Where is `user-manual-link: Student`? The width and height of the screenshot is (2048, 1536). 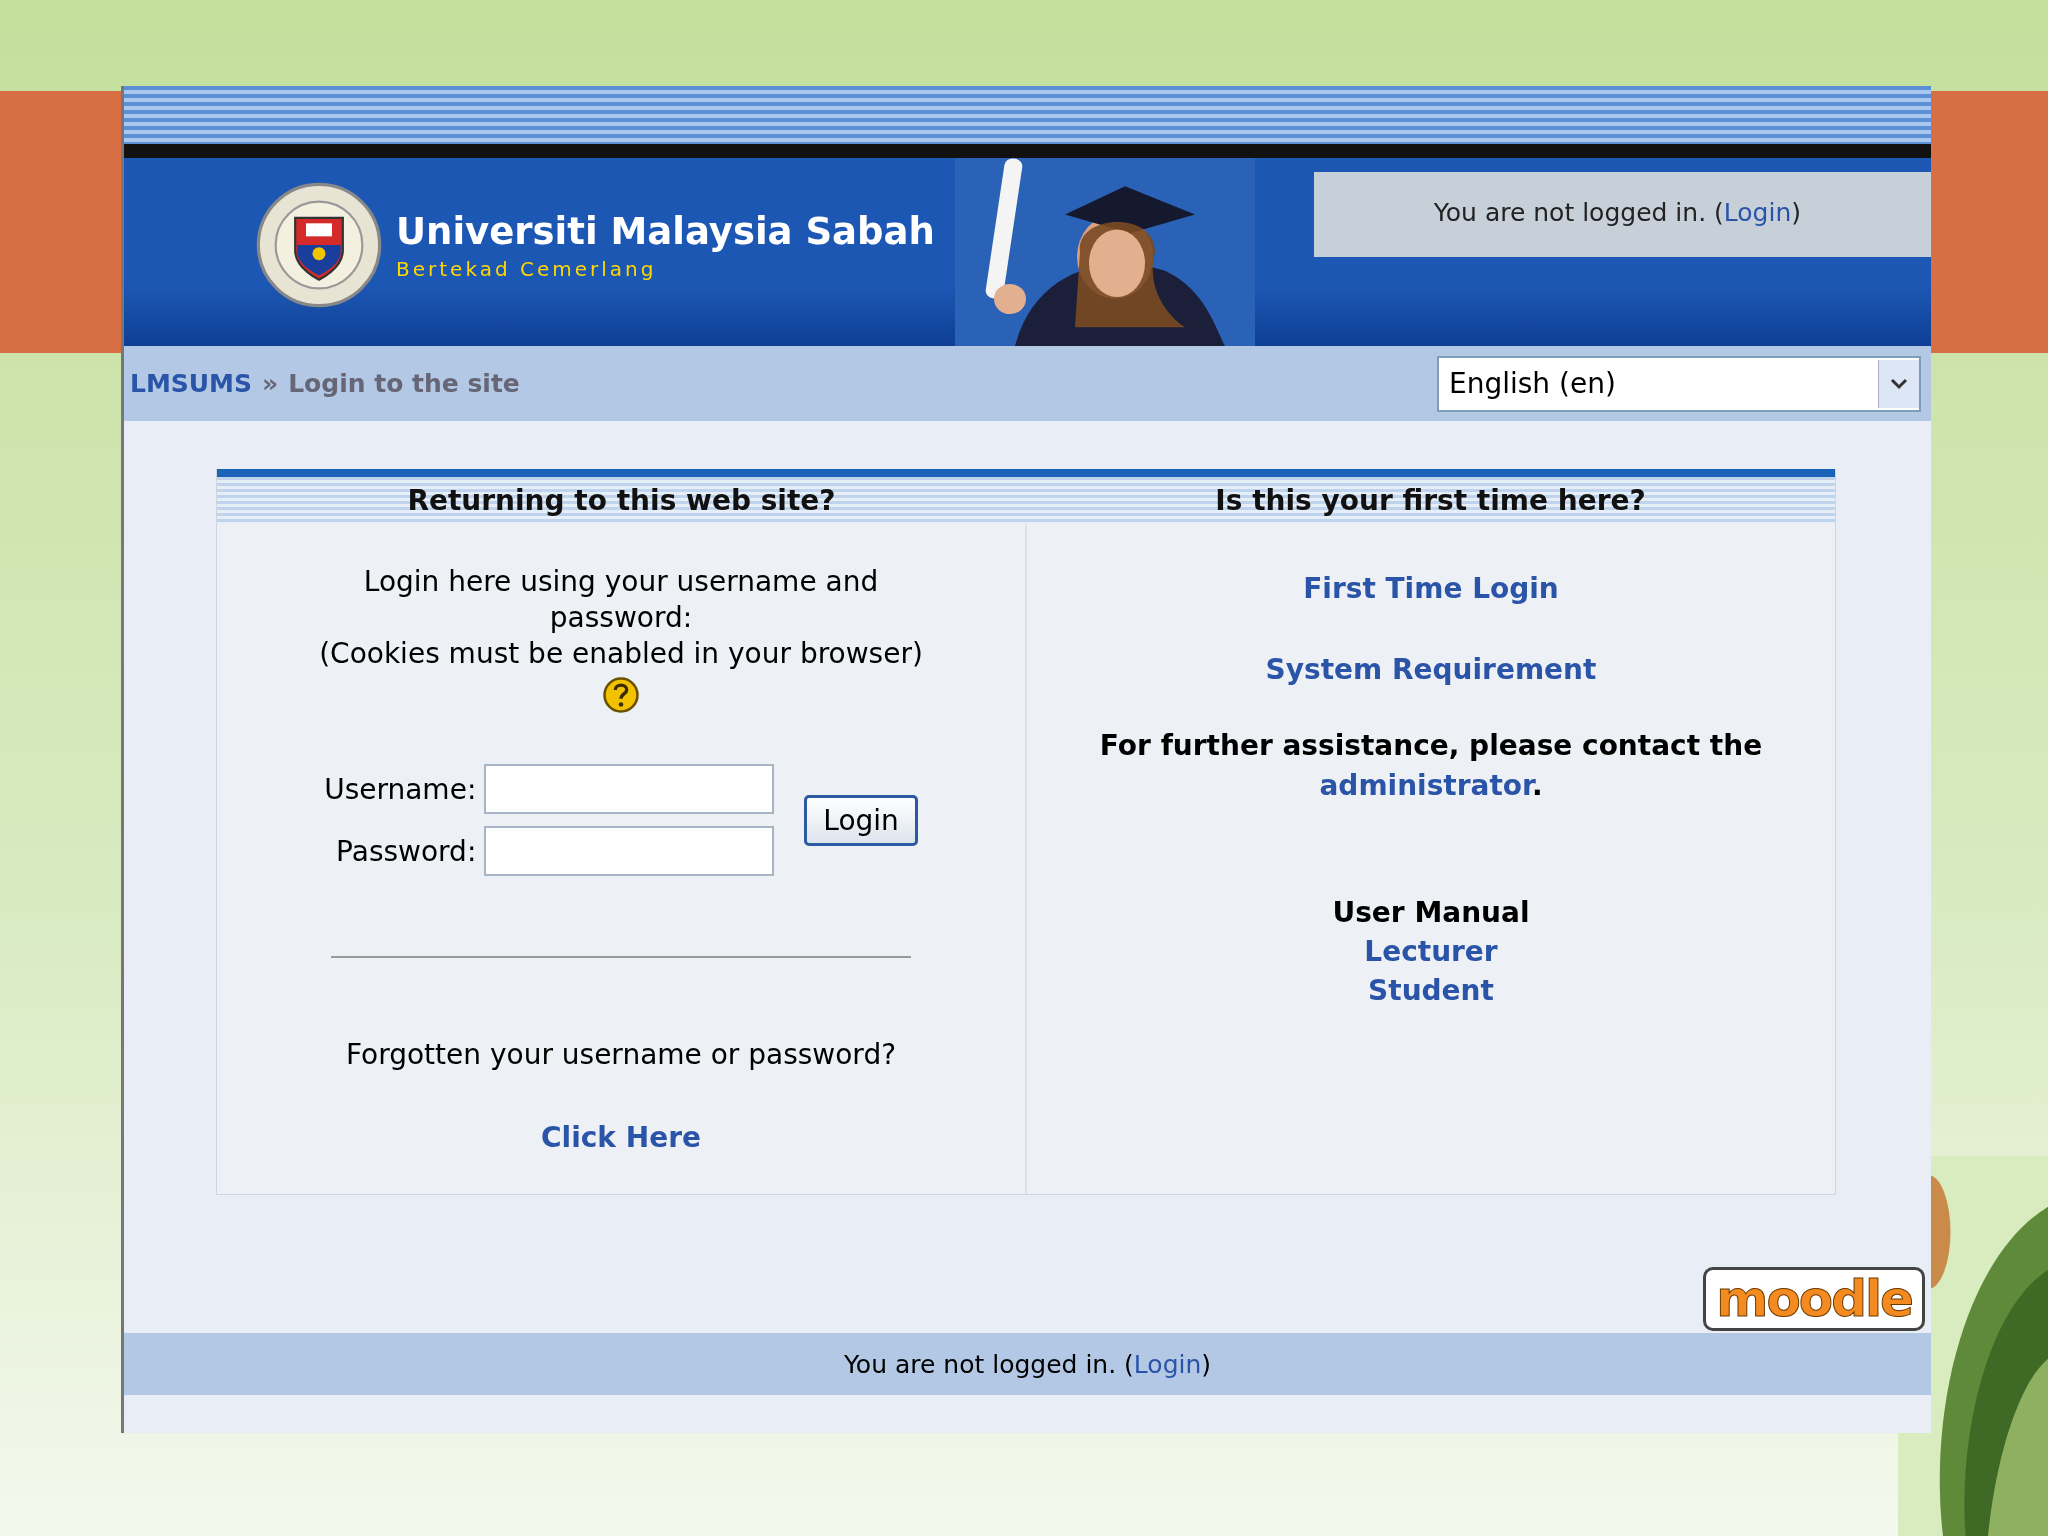
user-manual-link: Student is located at coordinates (1431, 990).